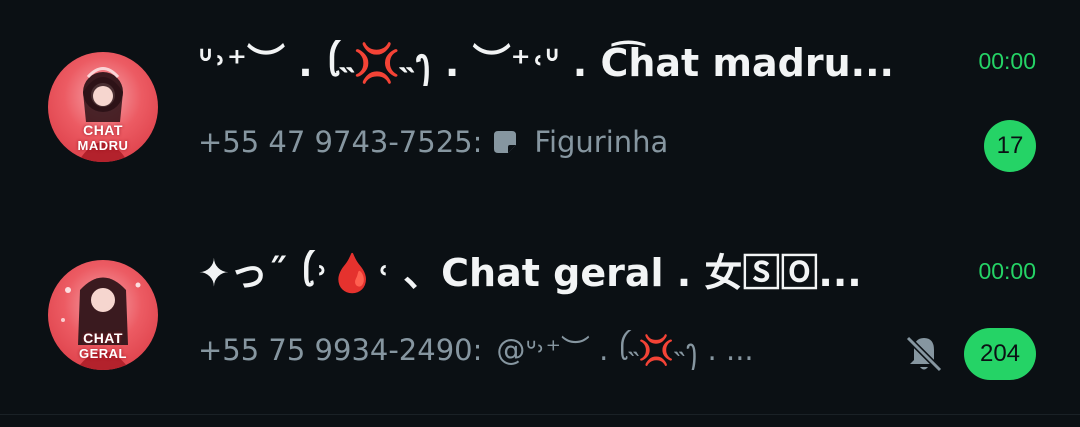 The image size is (1080, 427). What do you see at coordinates (103, 353) in the screenshot?
I see `avatar-label-line2: GERAL` at bounding box center [103, 353].